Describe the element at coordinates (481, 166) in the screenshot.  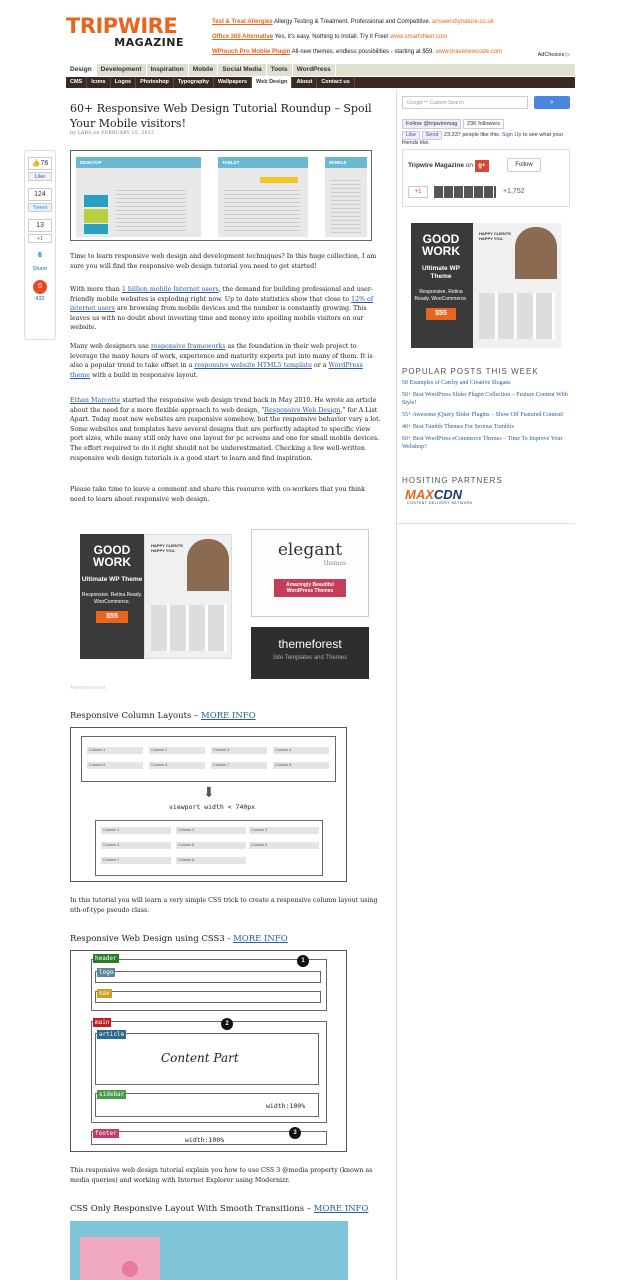
I see `google-plus-icon: g+` at that location.